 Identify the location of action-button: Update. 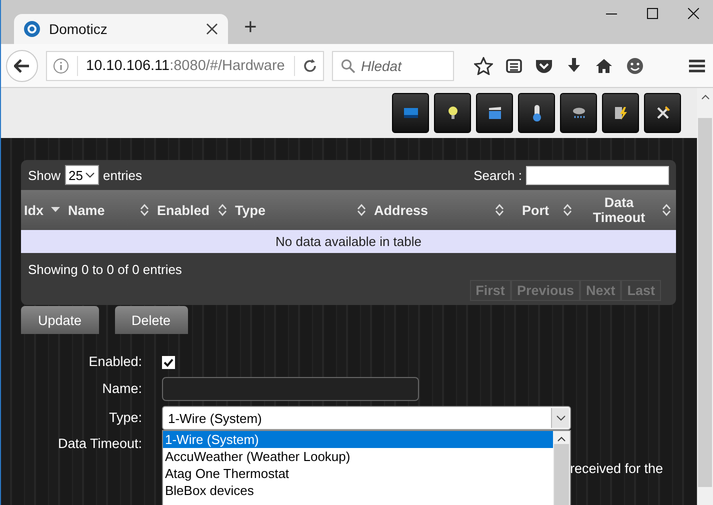
(60, 320).